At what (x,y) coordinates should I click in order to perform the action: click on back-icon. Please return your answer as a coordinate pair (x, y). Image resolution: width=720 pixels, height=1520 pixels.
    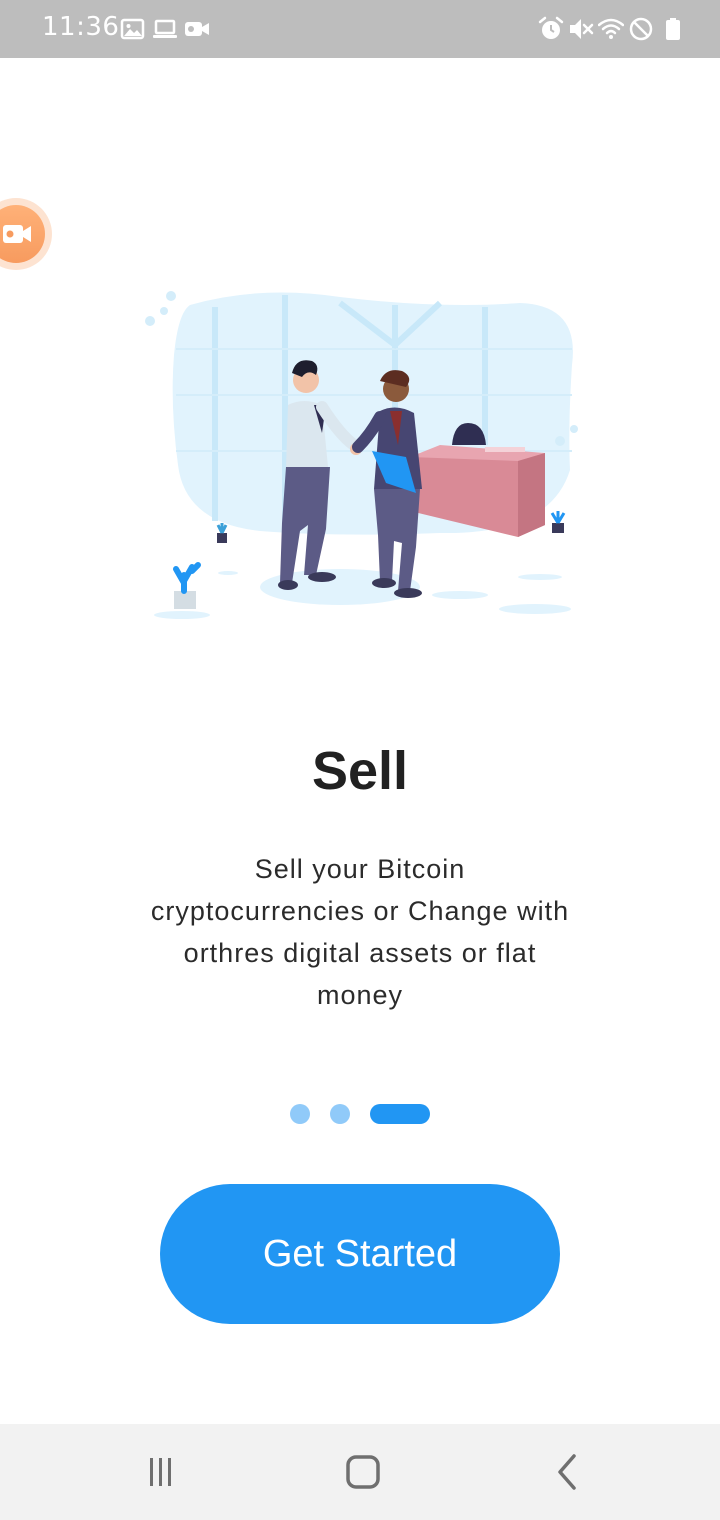
    Looking at the image, I should click on (567, 1472).